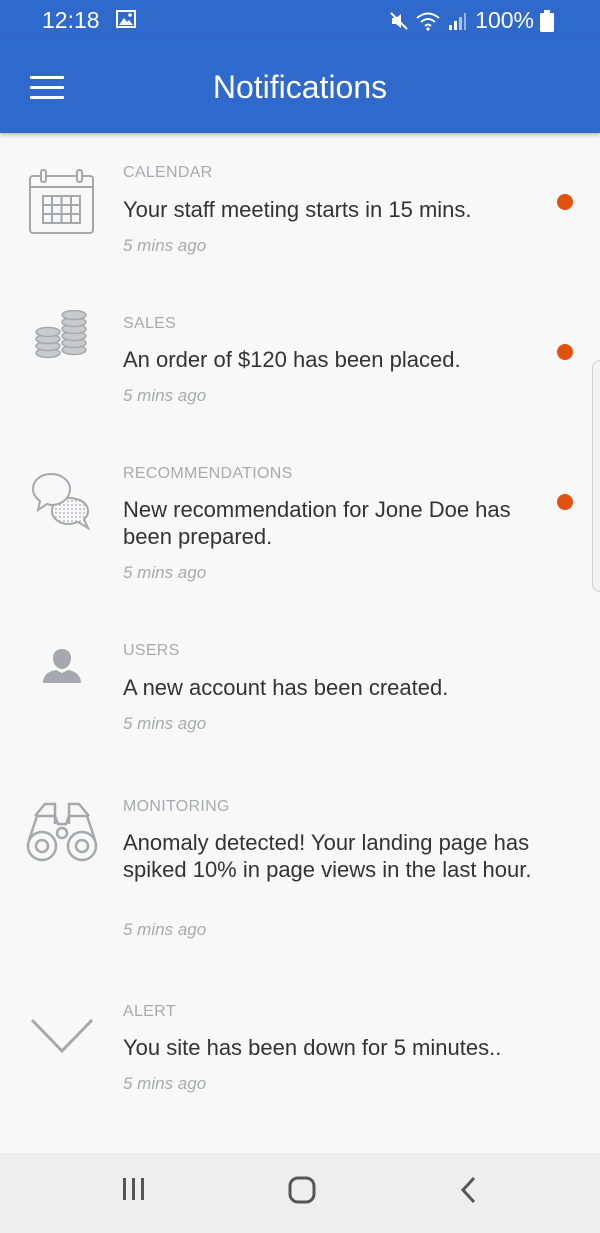 This screenshot has width=600, height=1233. Describe the element at coordinates (62, 668) in the screenshot. I see `user-icon` at that location.